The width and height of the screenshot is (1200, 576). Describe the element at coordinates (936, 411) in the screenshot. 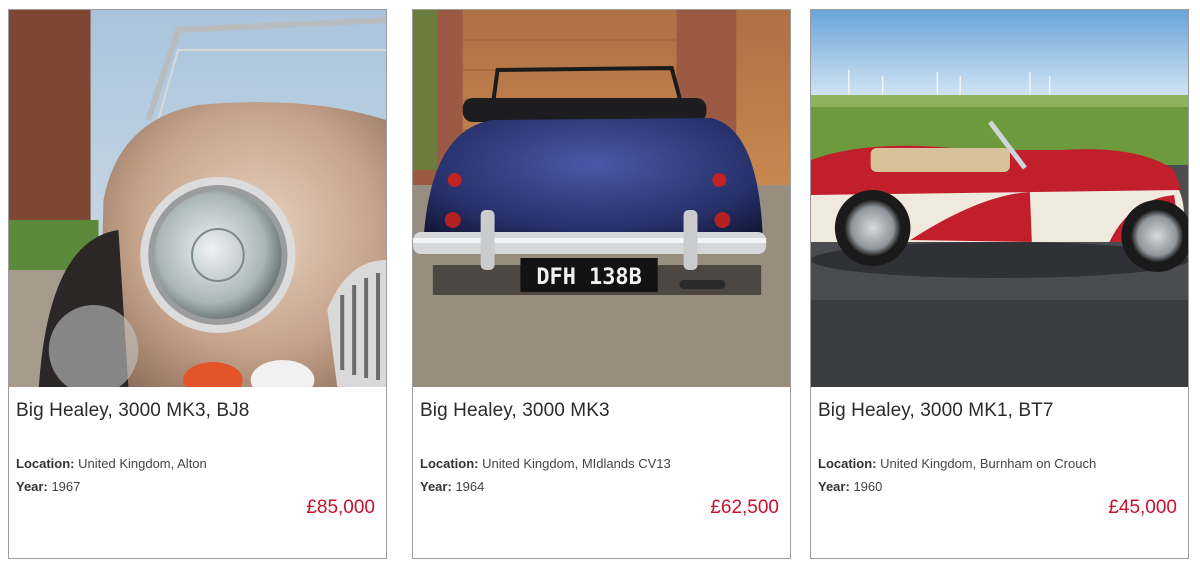

I see `listing-title: Big Healey, 3000 MK1, BT7` at that location.